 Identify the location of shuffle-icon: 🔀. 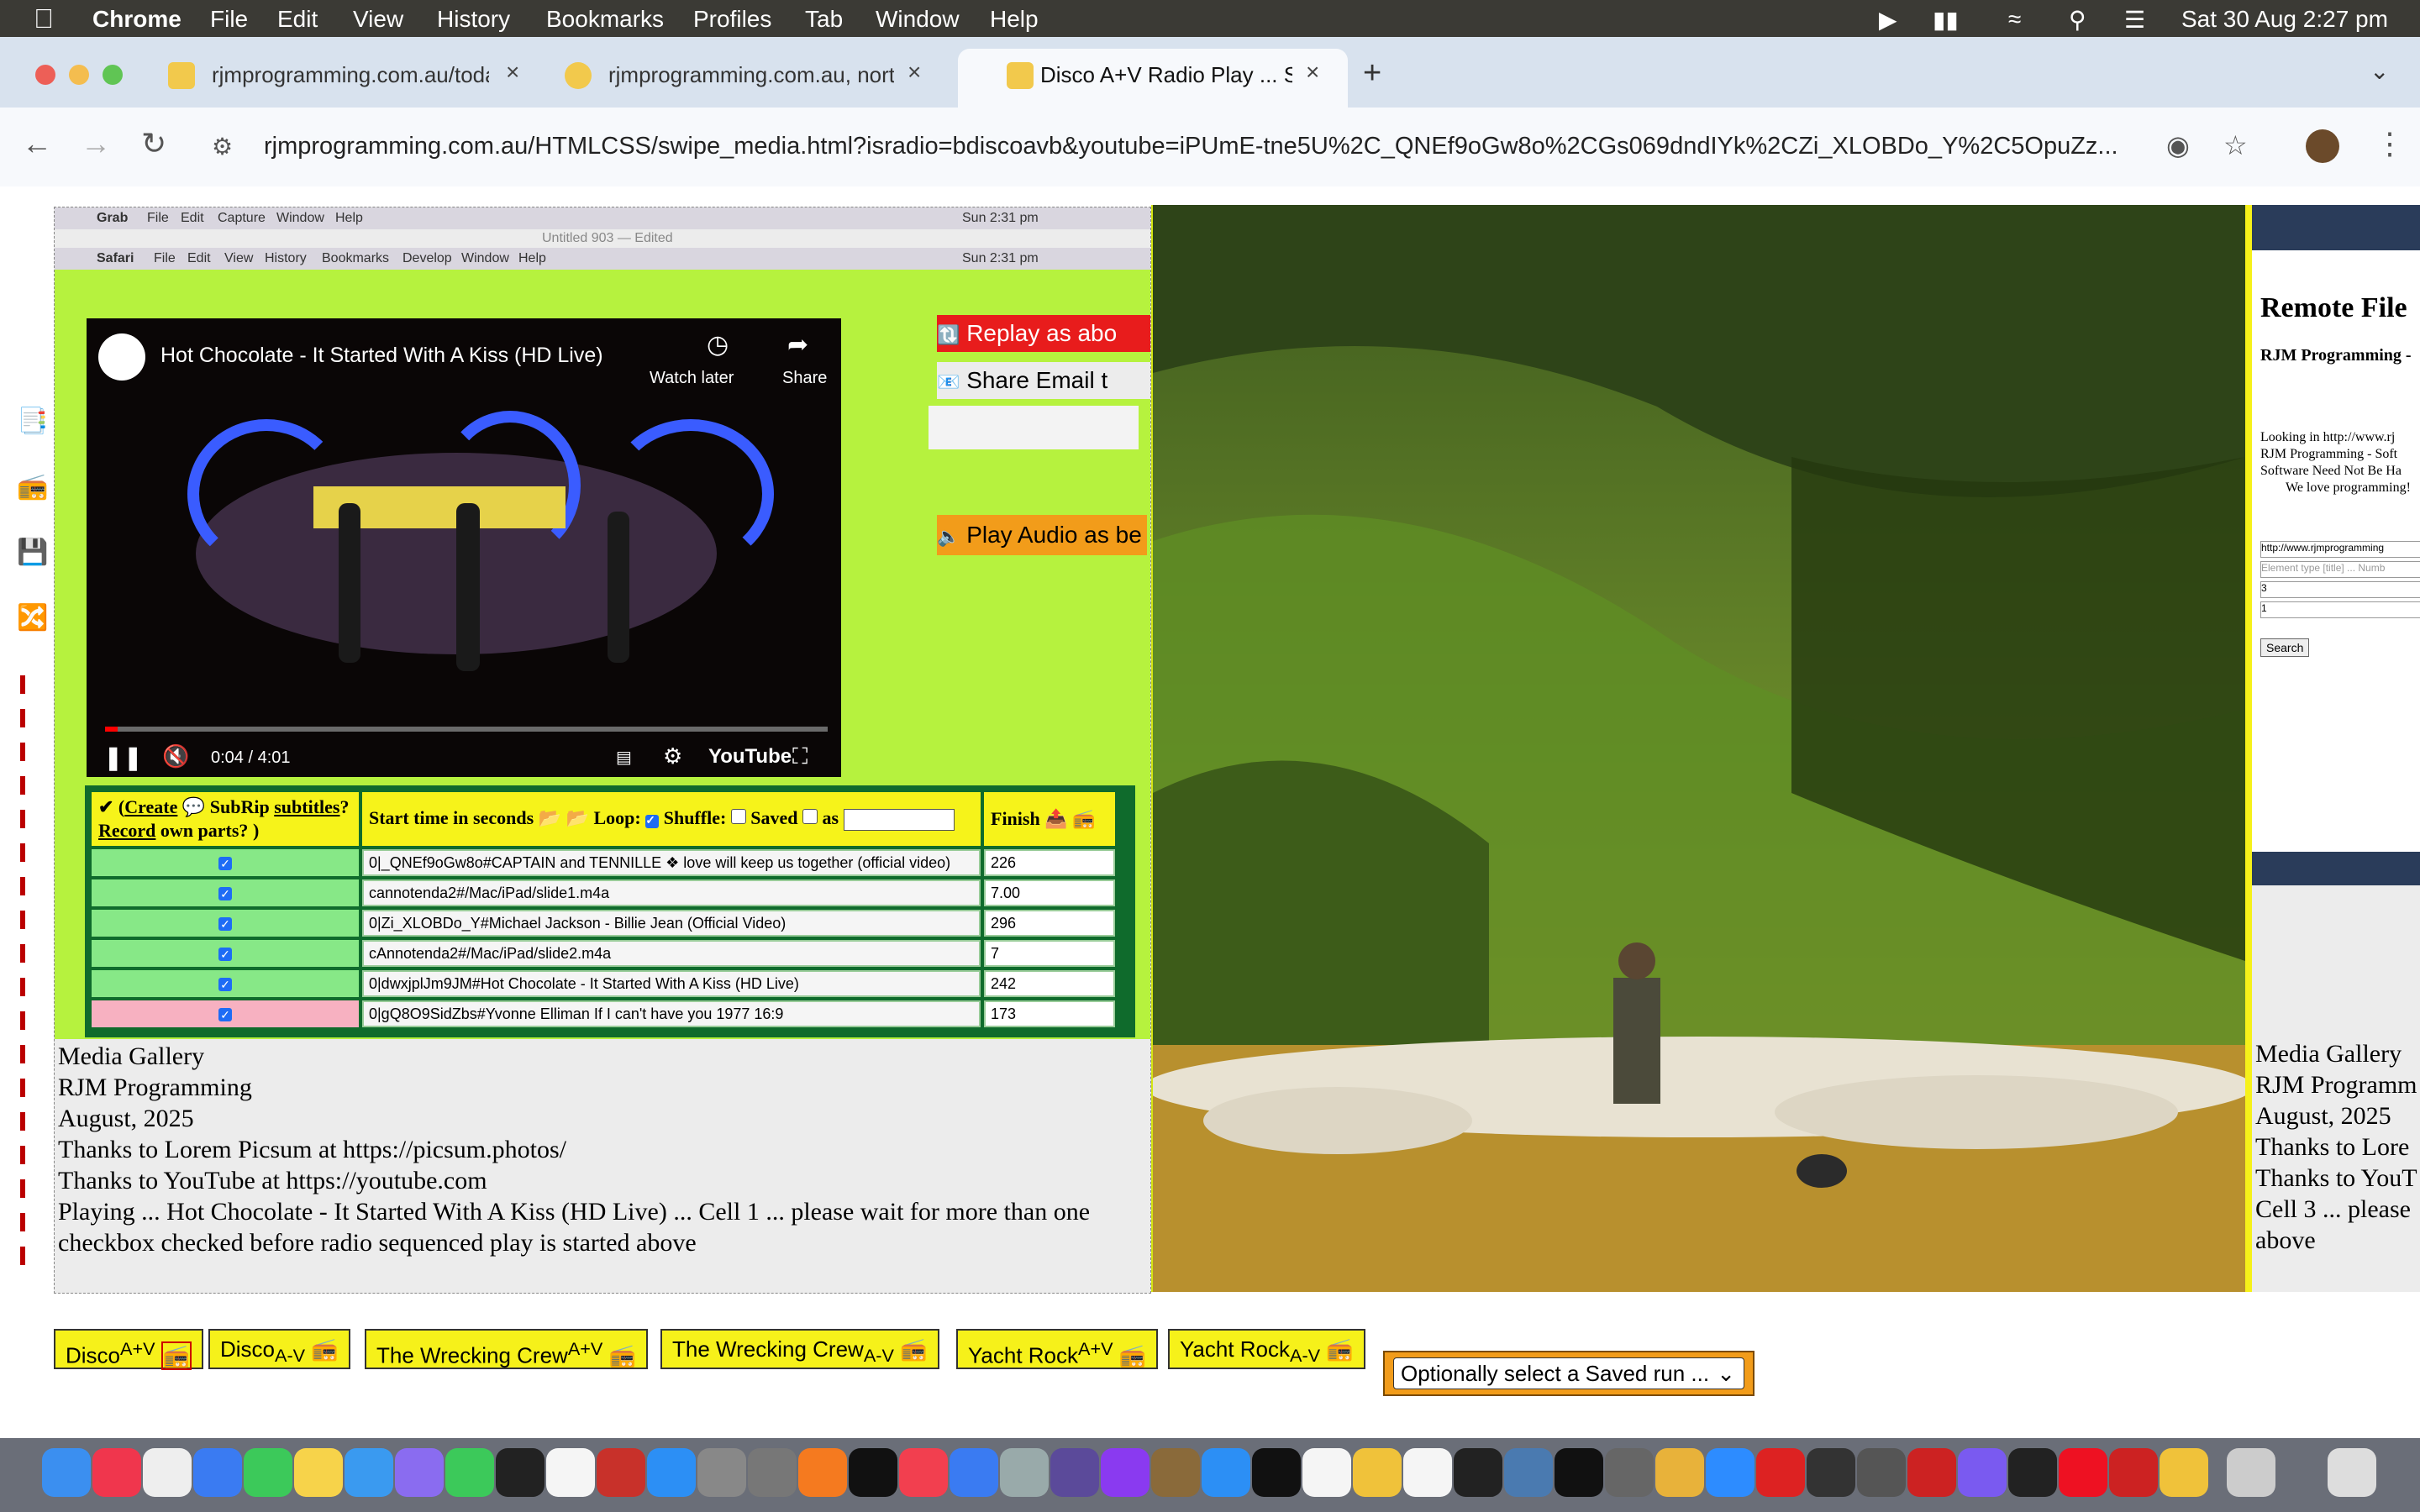
(33, 618).